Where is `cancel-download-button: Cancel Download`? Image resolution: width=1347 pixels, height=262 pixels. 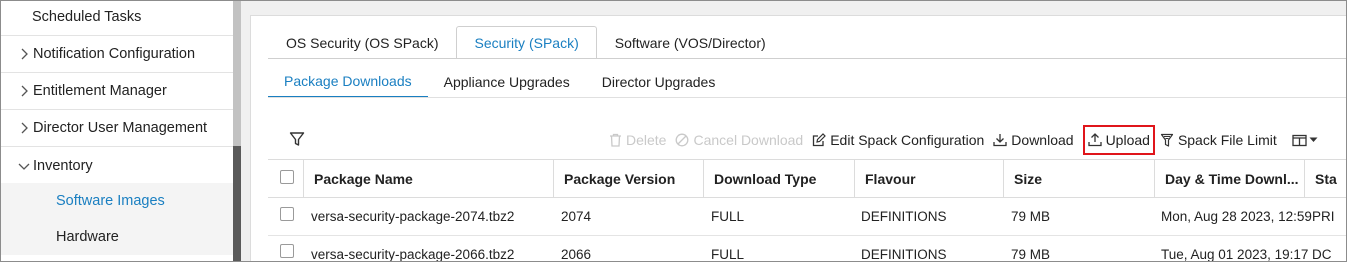
cancel-download-button: Cancel Download is located at coordinates (739, 140).